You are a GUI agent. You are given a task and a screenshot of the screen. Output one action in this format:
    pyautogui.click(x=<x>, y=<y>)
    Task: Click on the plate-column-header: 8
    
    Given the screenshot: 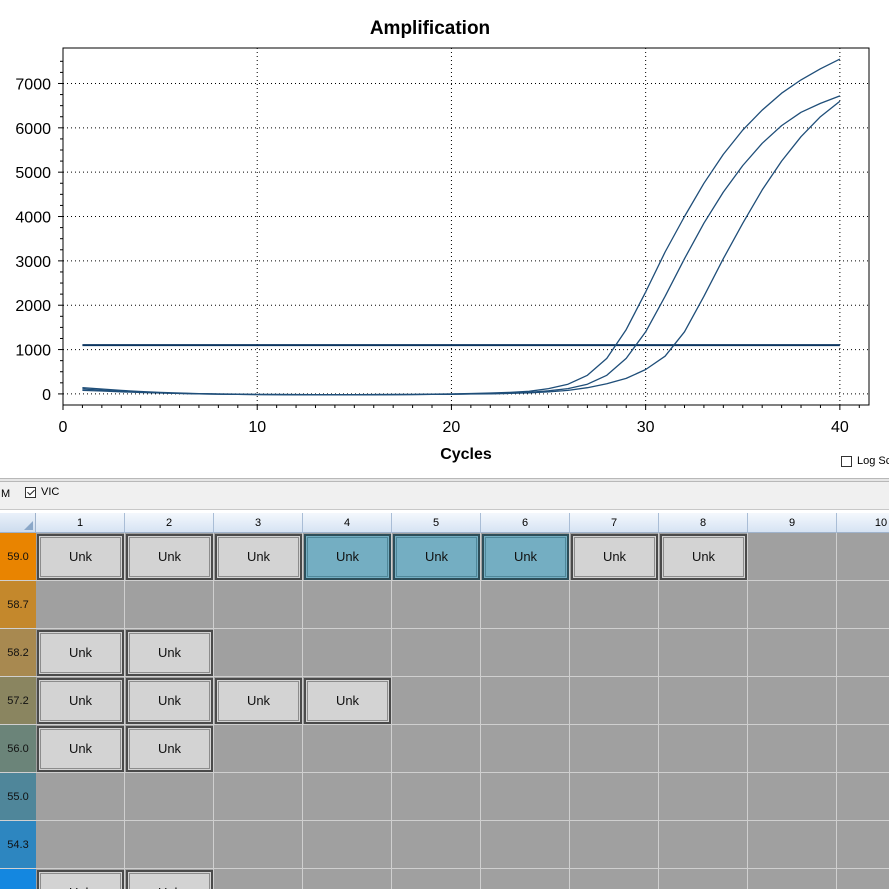 What is the action you would take?
    pyautogui.click(x=703, y=523)
    